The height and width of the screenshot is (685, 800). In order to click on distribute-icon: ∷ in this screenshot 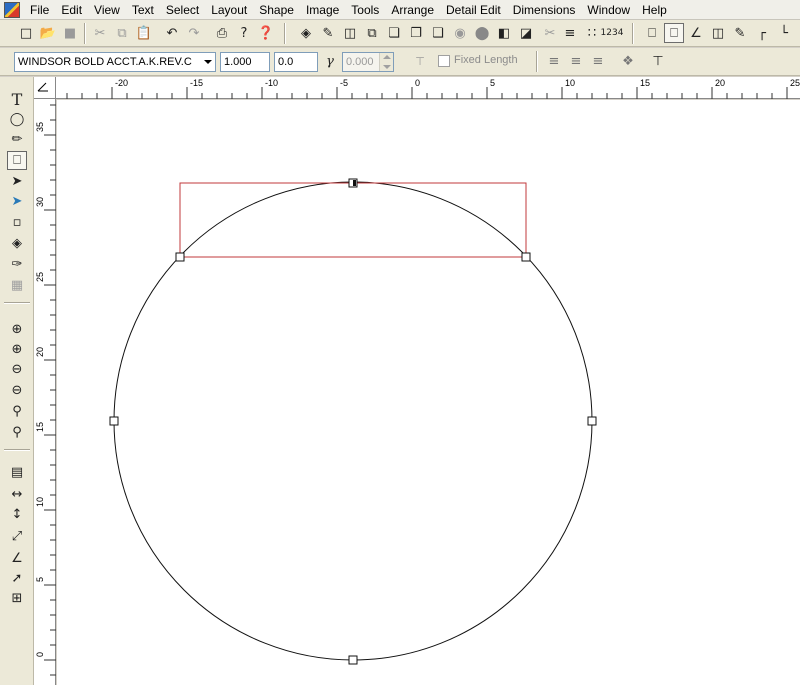, I will do `click(592, 33)`.